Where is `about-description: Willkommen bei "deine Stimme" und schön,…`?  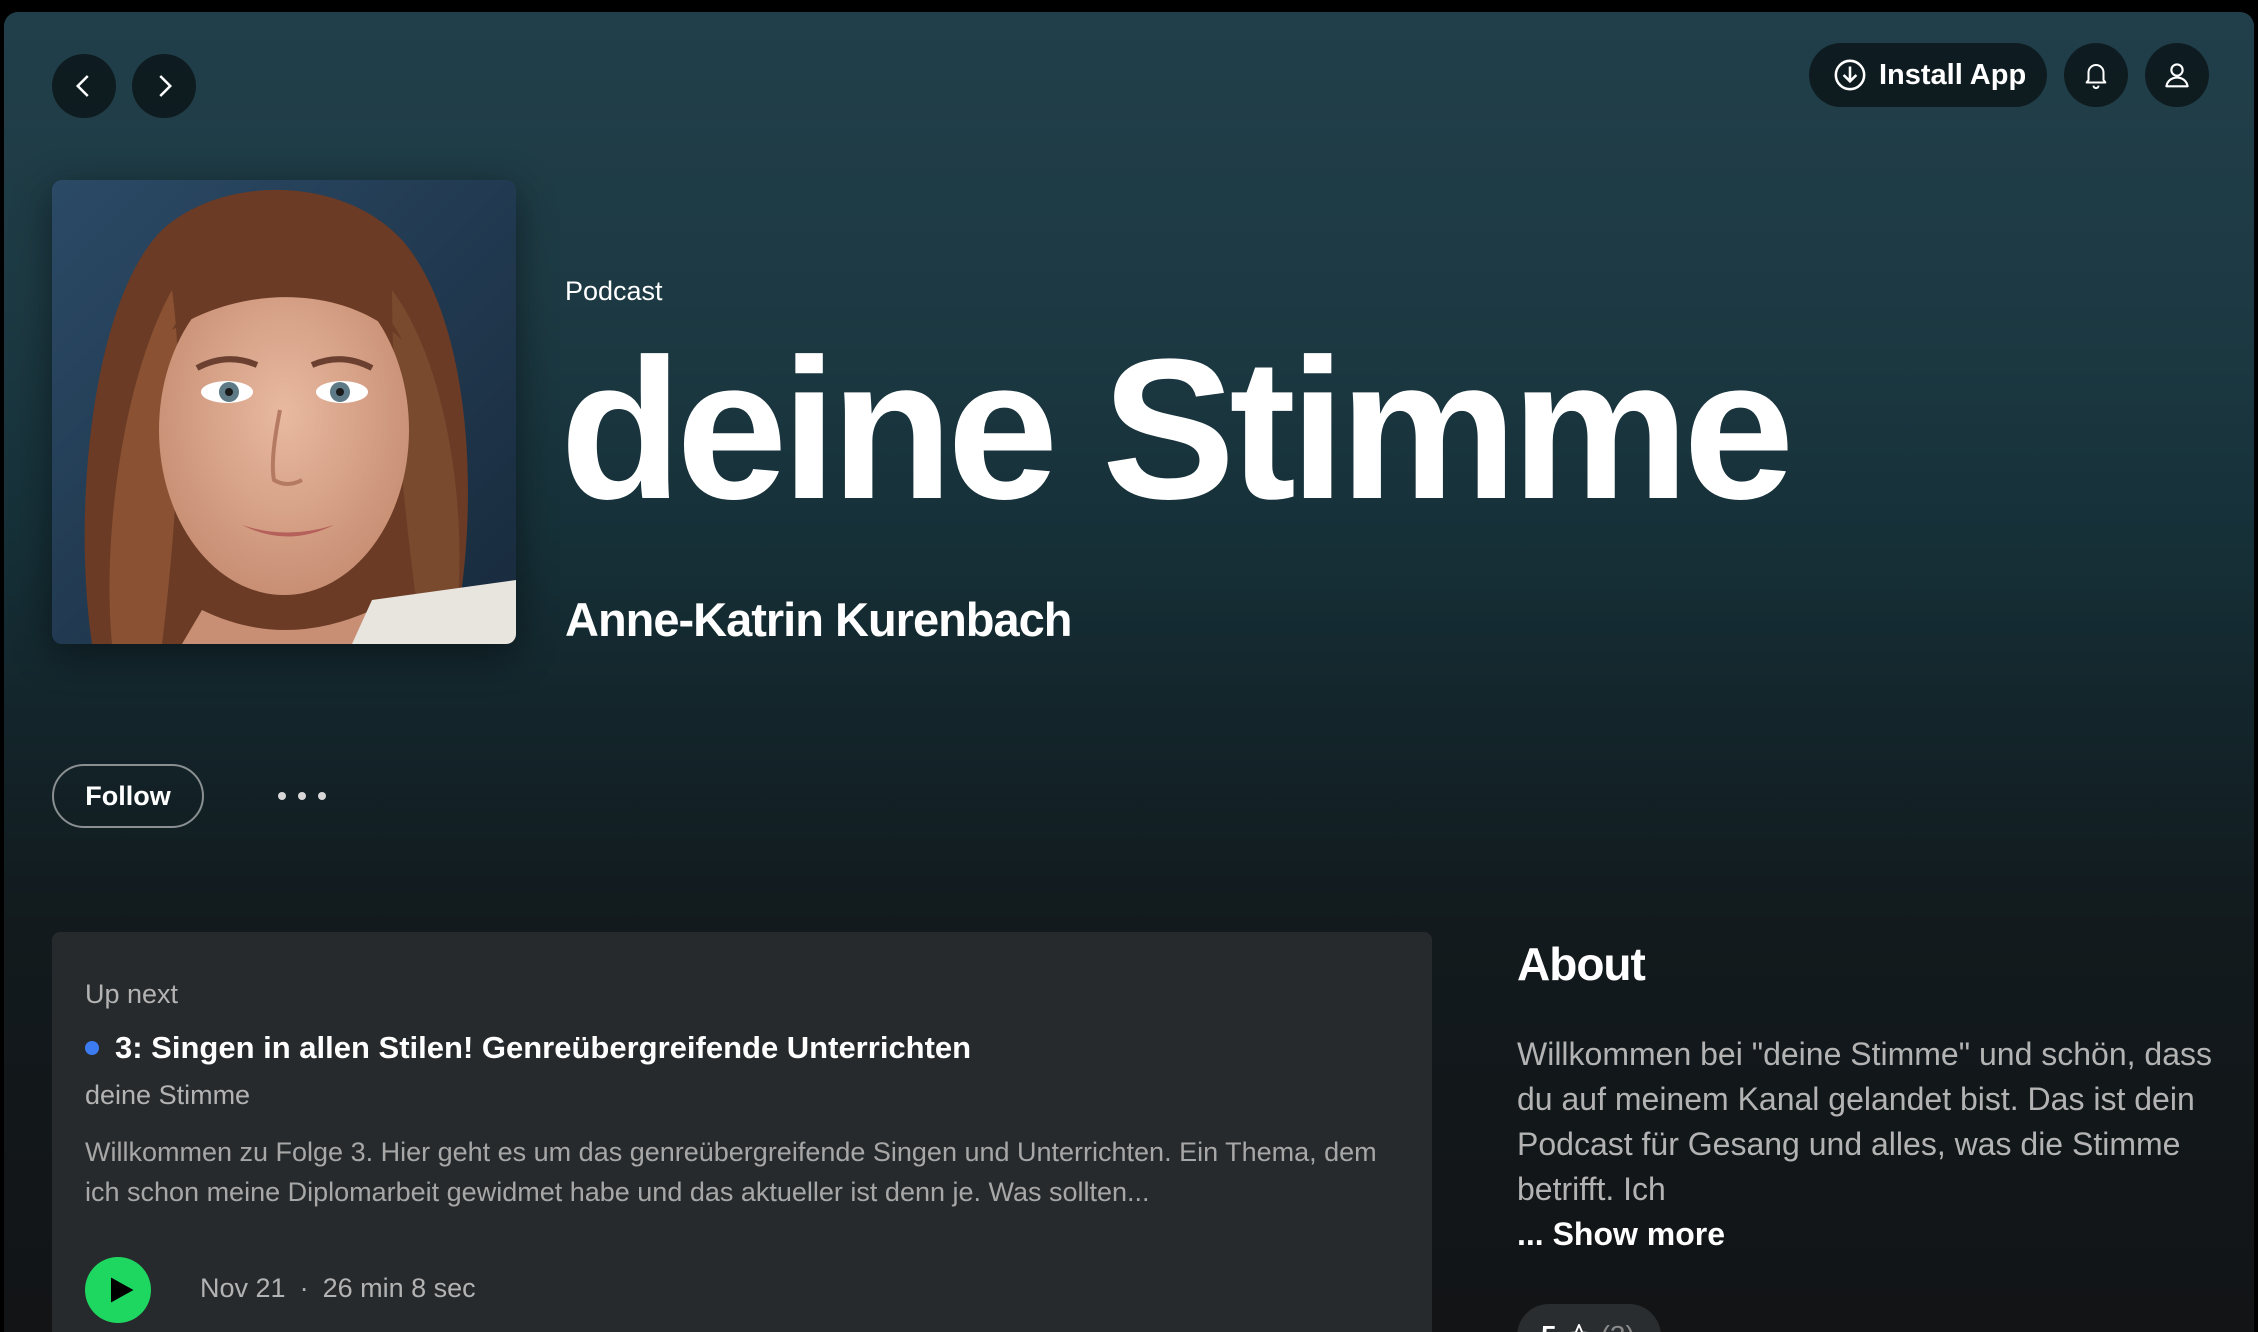
about-description: Willkommen bei "deine Stimme" und schön,… is located at coordinates (1865, 1121).